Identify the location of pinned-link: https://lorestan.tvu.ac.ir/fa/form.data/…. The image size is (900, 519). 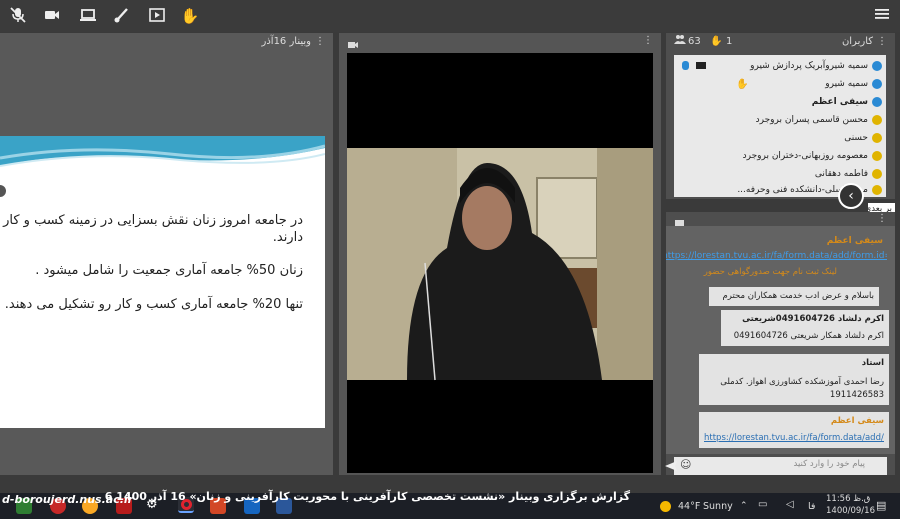
(776, 256).